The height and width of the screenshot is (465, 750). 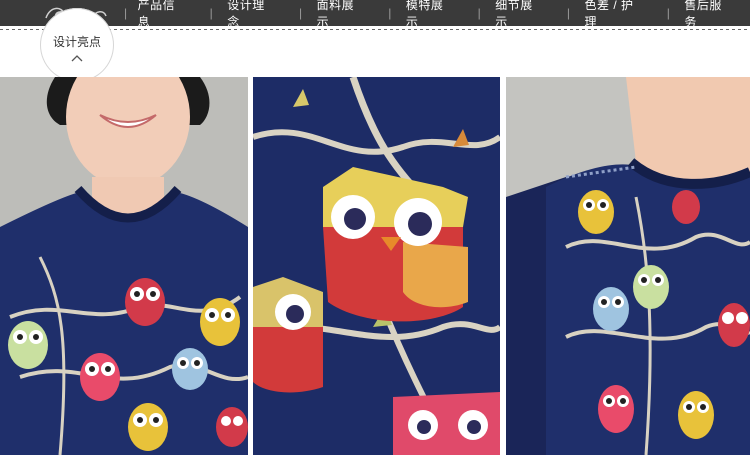 I want to click on nav-item-detail-display: | 细节展示, so click(x=516, y=14).